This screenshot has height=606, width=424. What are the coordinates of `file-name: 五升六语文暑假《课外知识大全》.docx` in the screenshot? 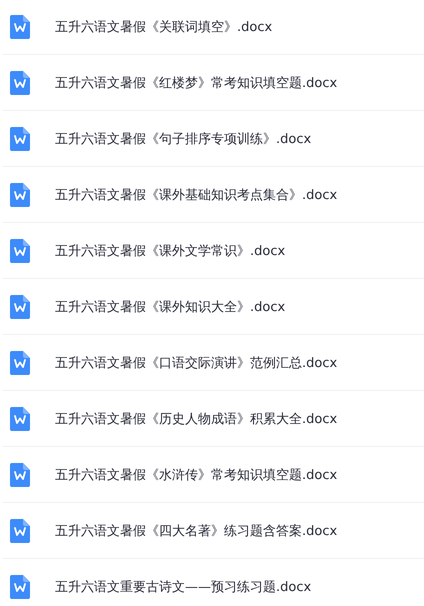 It's located at (170, 307).